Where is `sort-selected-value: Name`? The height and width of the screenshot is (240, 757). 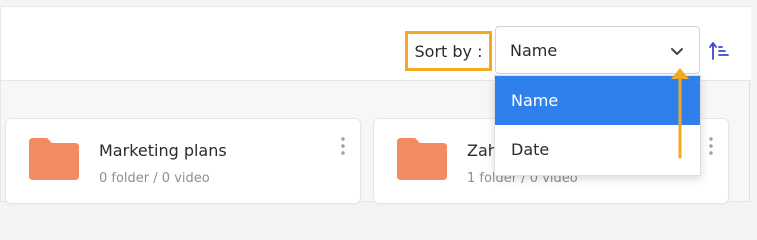
sort-selected-value: Name is located at coordinates (534, 50).